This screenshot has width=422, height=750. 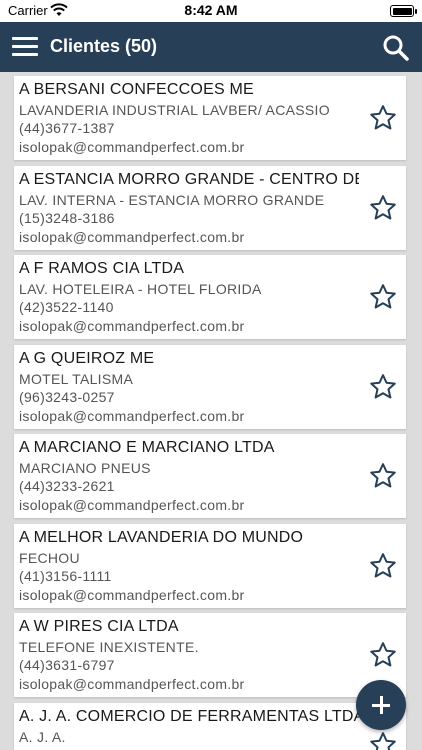 I want to click on menu-button, so click(x=25, y=47).